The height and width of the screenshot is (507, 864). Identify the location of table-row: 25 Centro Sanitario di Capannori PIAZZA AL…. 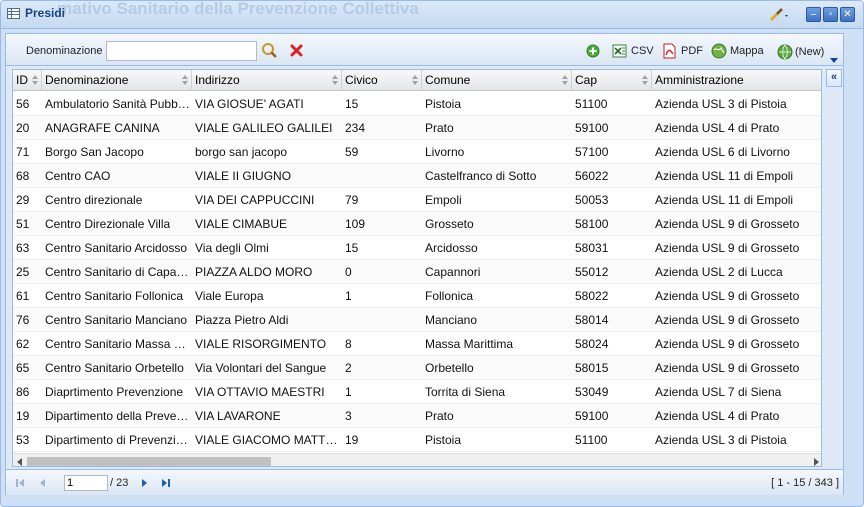
(417, 272).